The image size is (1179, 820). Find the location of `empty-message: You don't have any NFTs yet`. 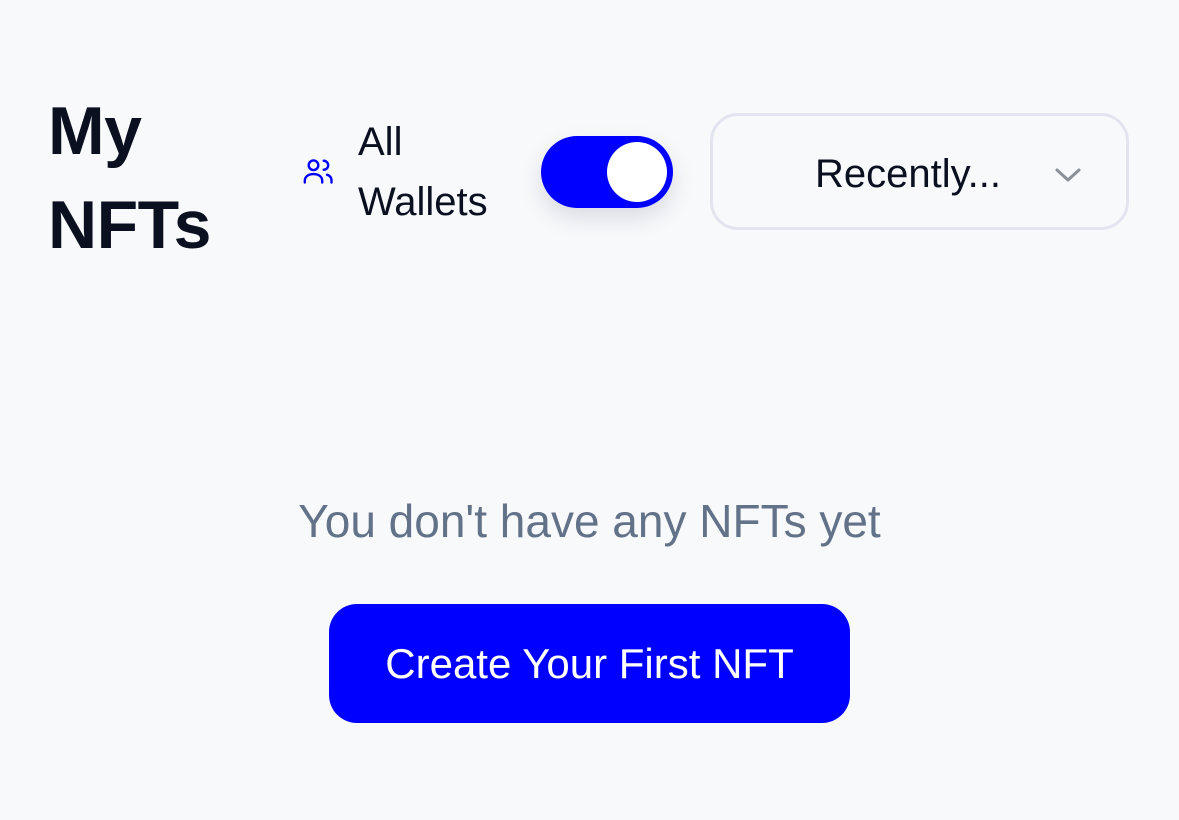

empty-message: You don't have any NFTs yet is located at coordinates (589, 521).